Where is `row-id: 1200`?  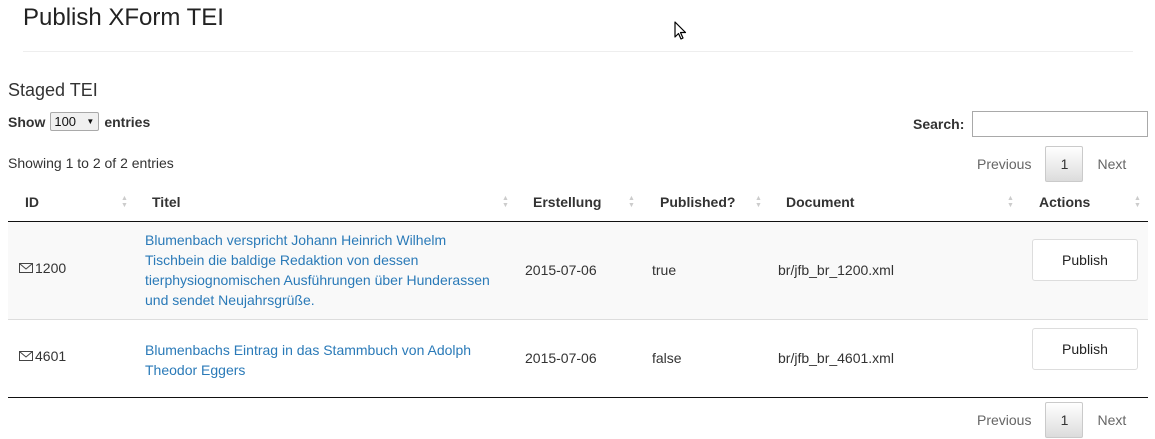
row-id: 1200 is located at coordinates (51, 268).